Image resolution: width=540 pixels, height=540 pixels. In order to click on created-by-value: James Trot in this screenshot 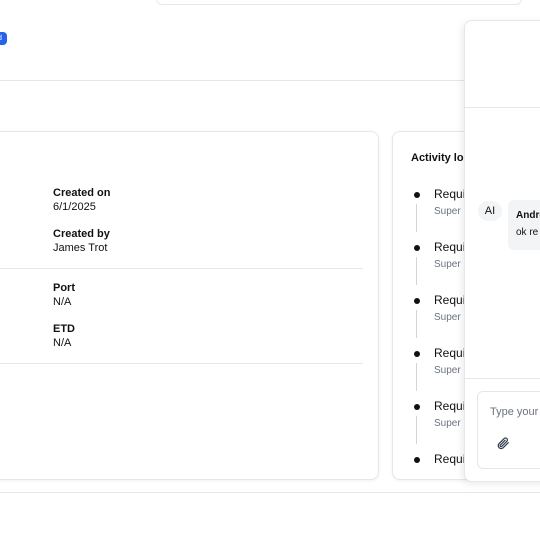, I will do `click(80, 248)`.